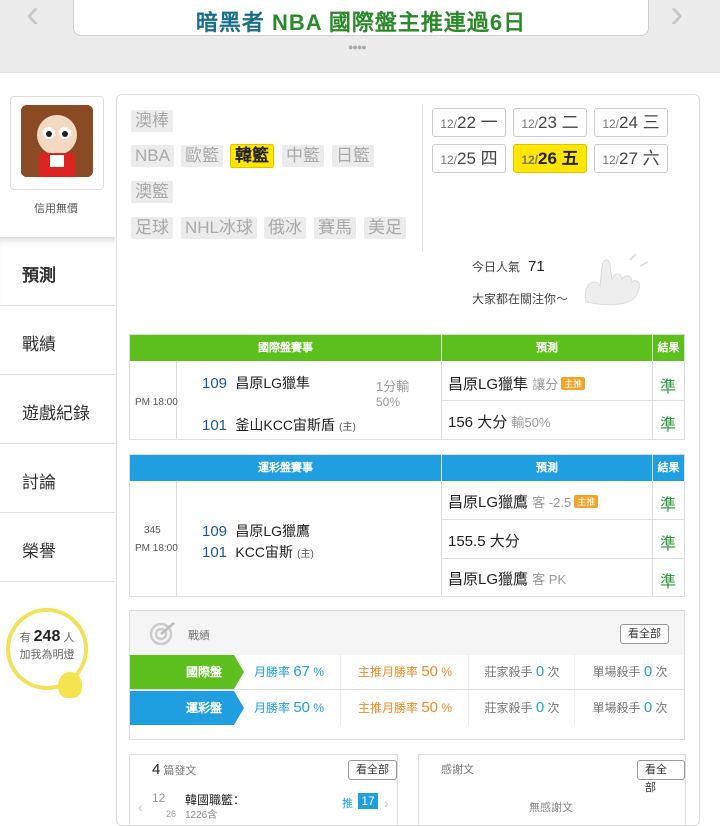 The image size is (720, 826). Describe the element at coordinates (174, 769) in the screenshot. I see `posts-count-row: 4 篇發文` at that location.